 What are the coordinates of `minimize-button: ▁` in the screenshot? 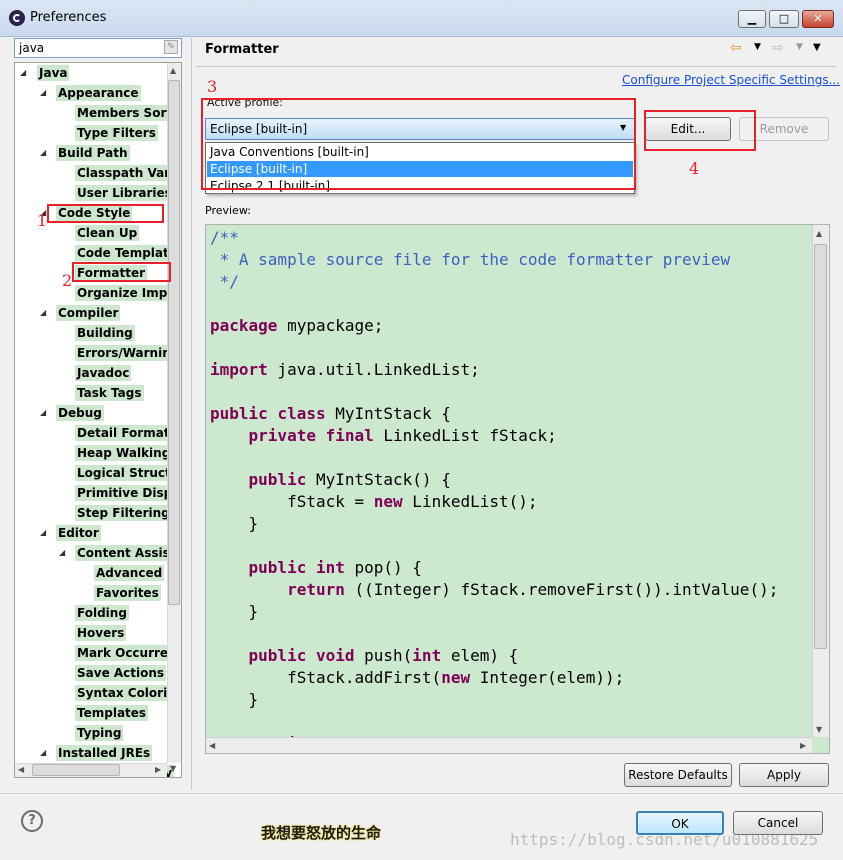 It's located at (752, 19).